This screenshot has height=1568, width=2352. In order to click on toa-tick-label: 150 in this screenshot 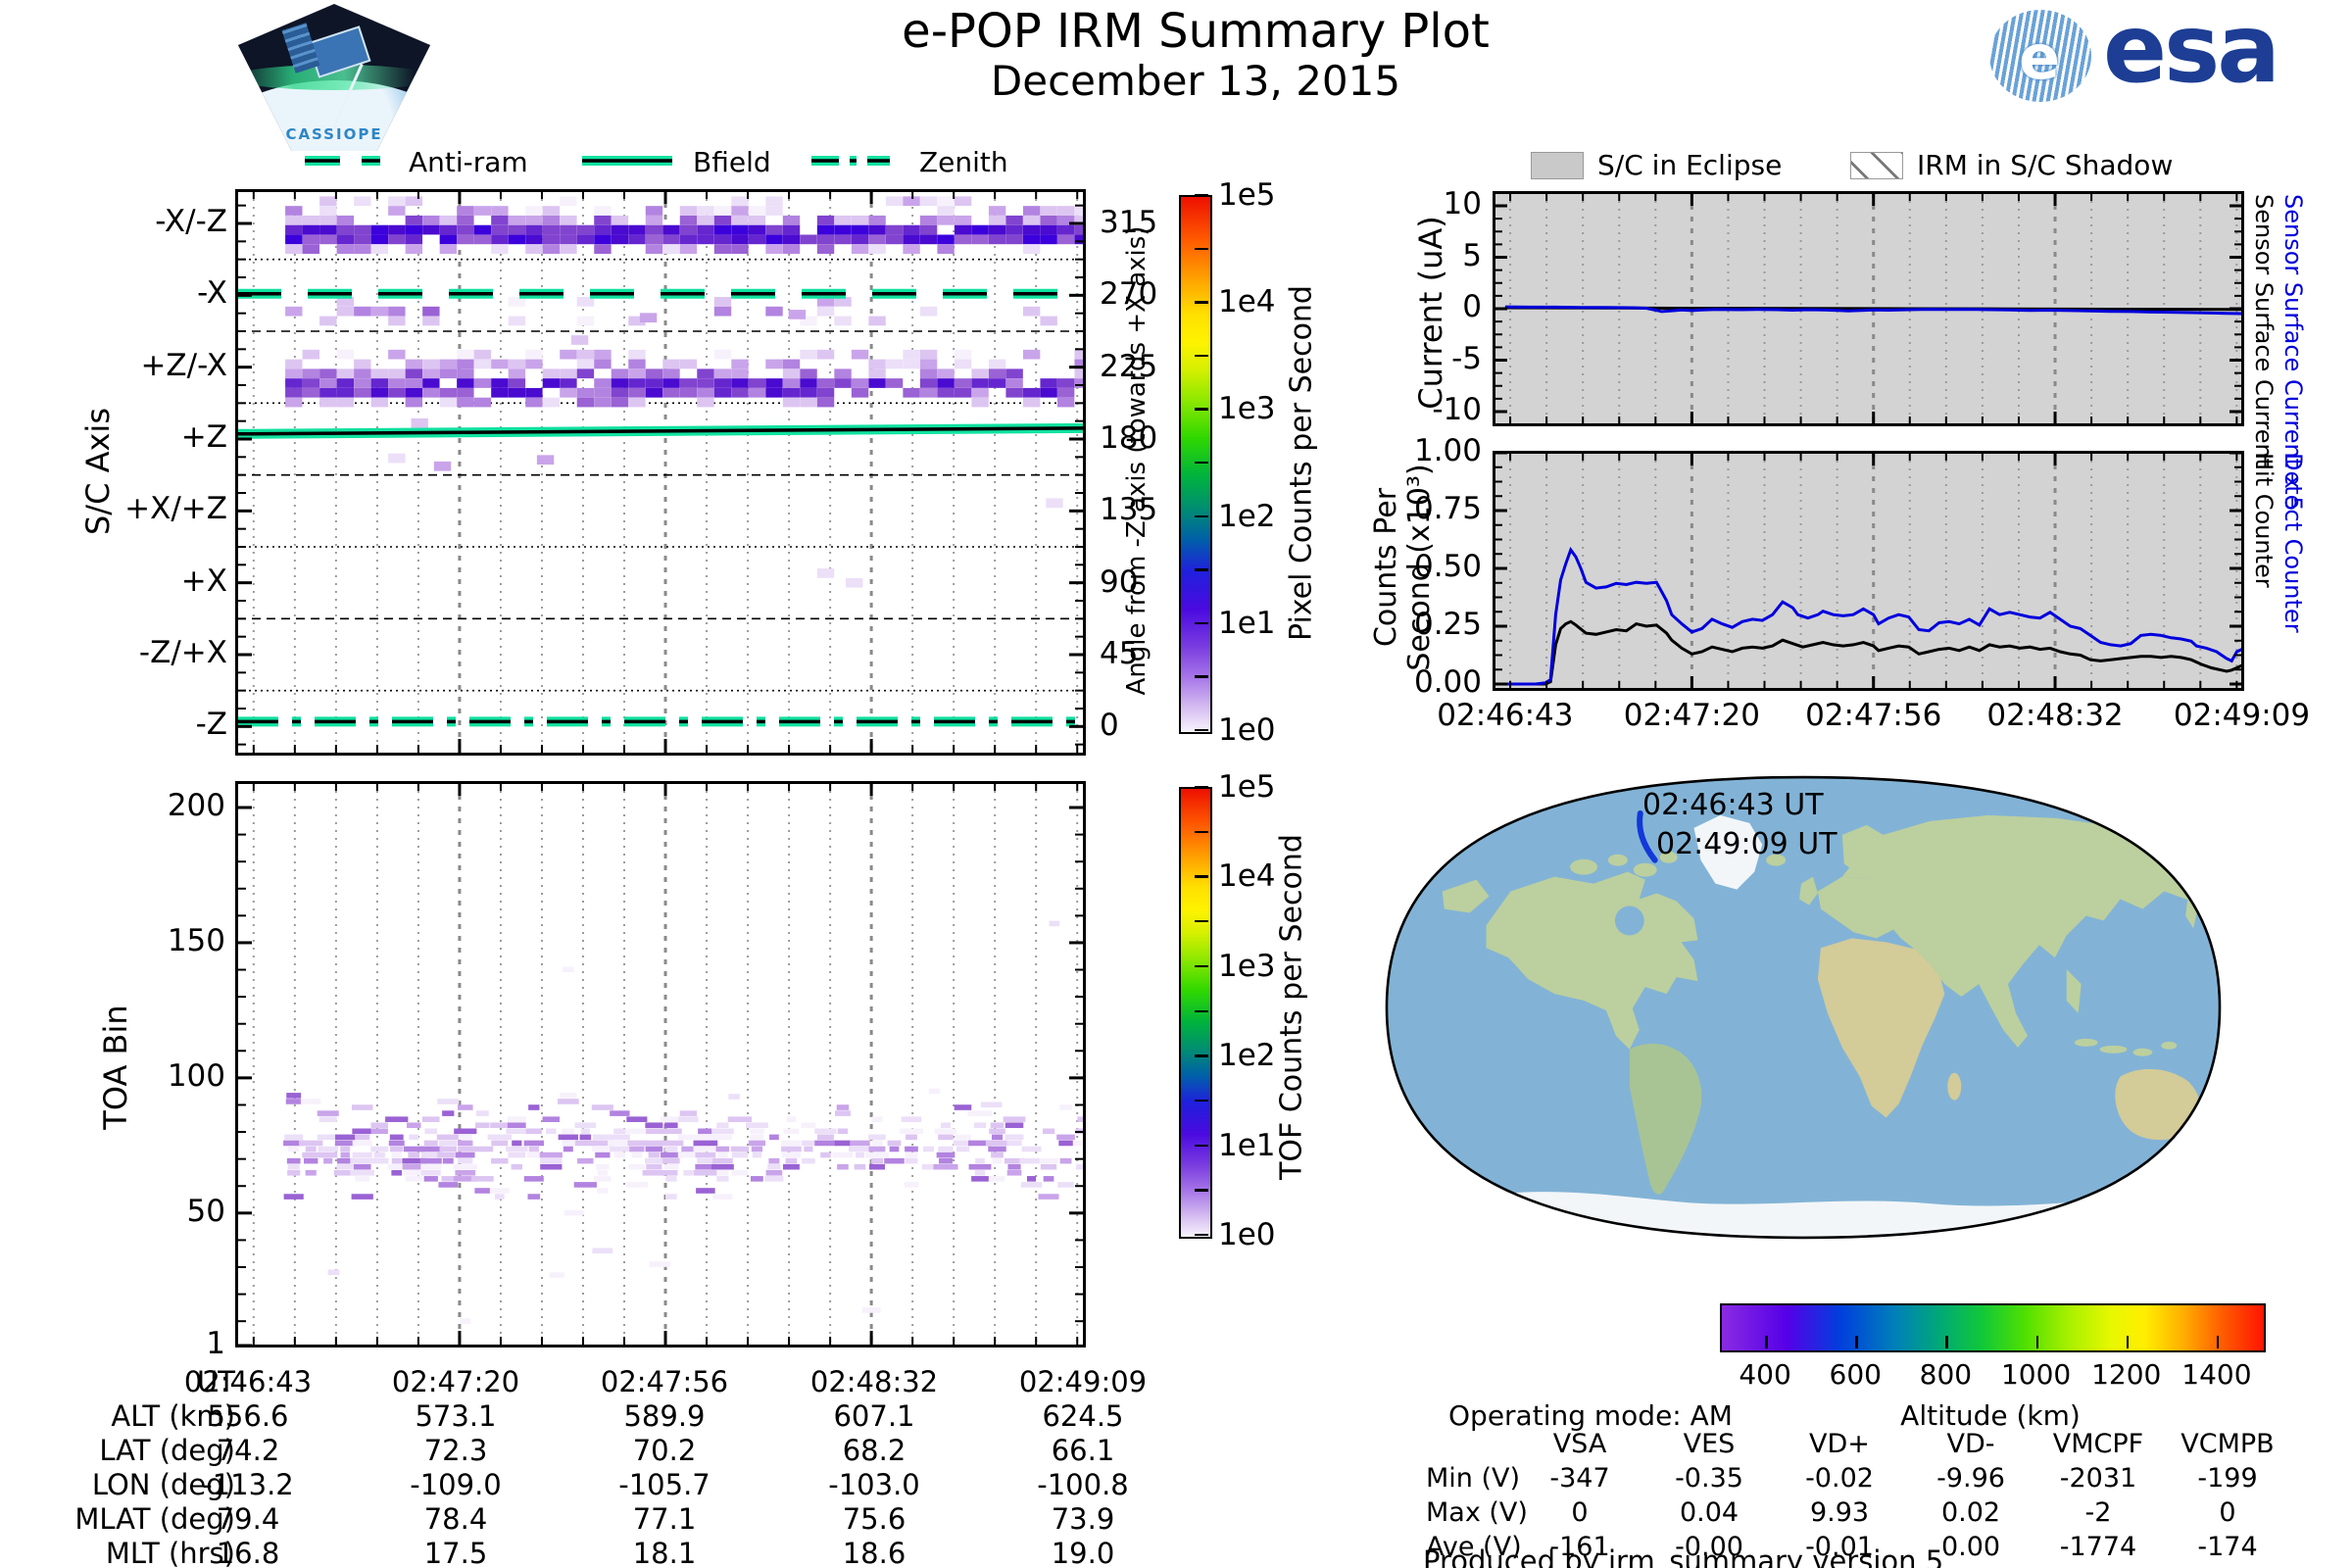, I will do `click(196, 940)`.